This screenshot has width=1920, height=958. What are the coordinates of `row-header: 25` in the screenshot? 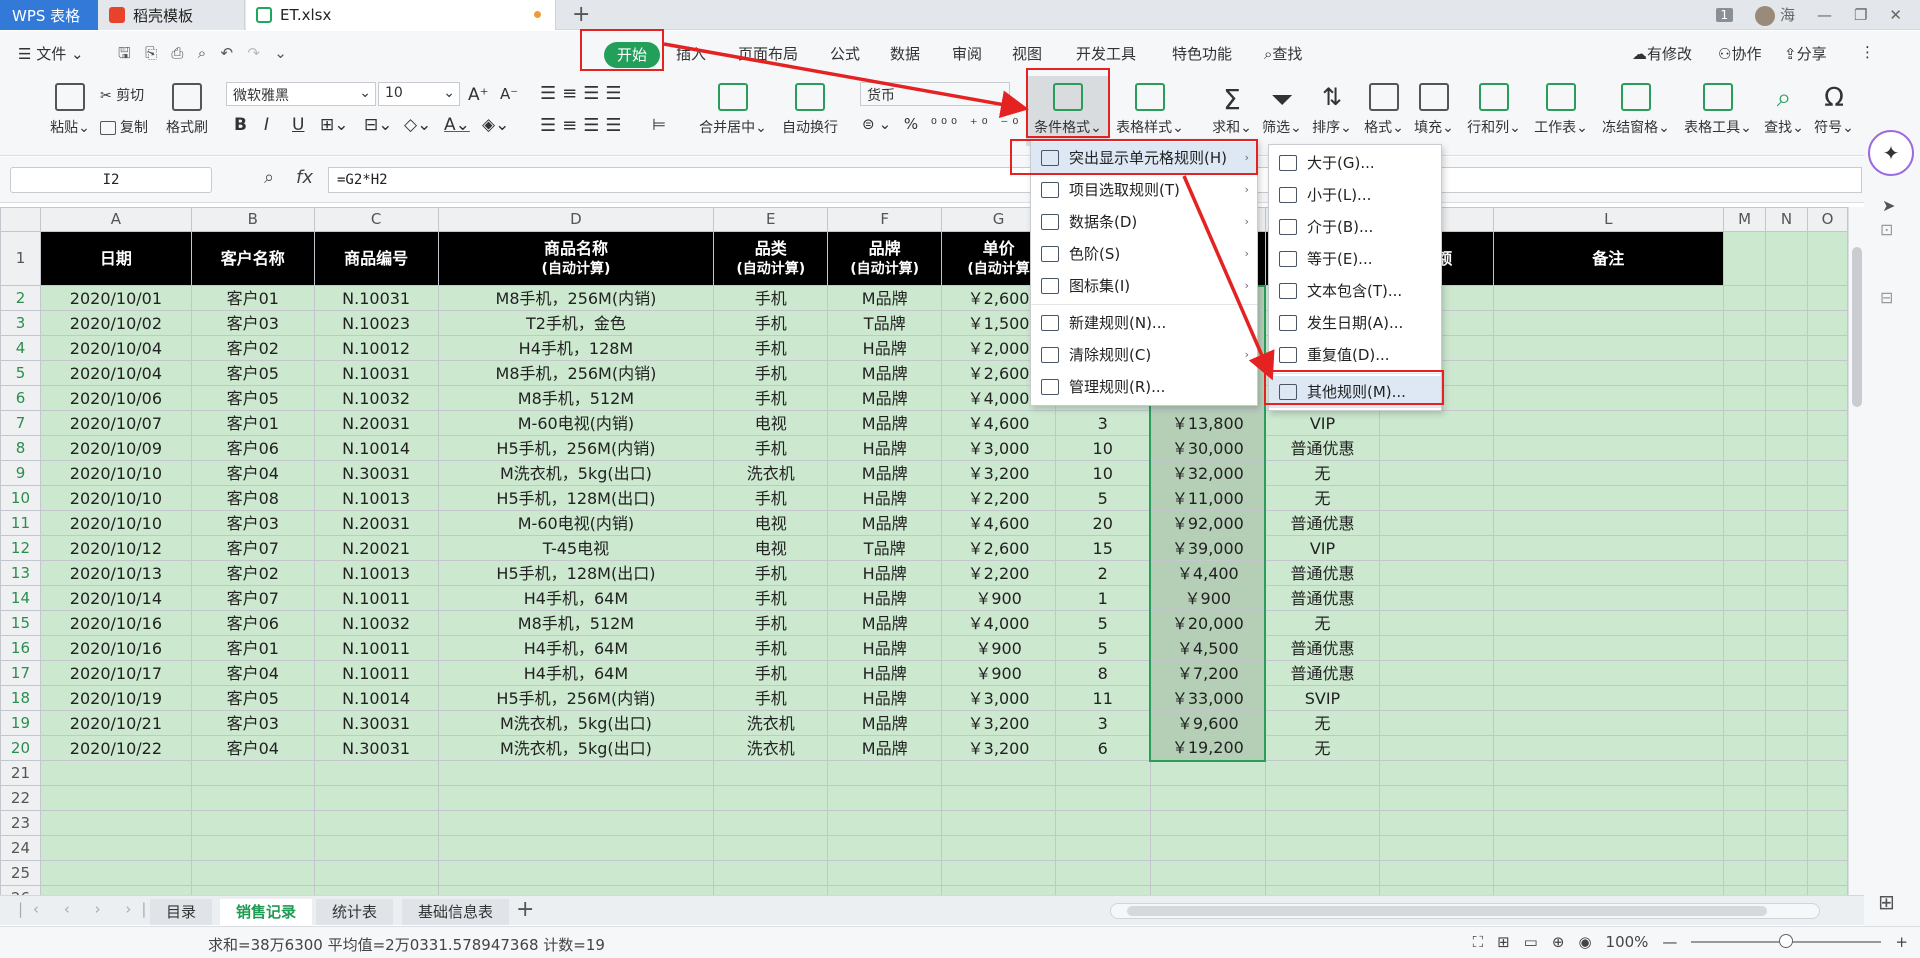 It's located at (20, 873).